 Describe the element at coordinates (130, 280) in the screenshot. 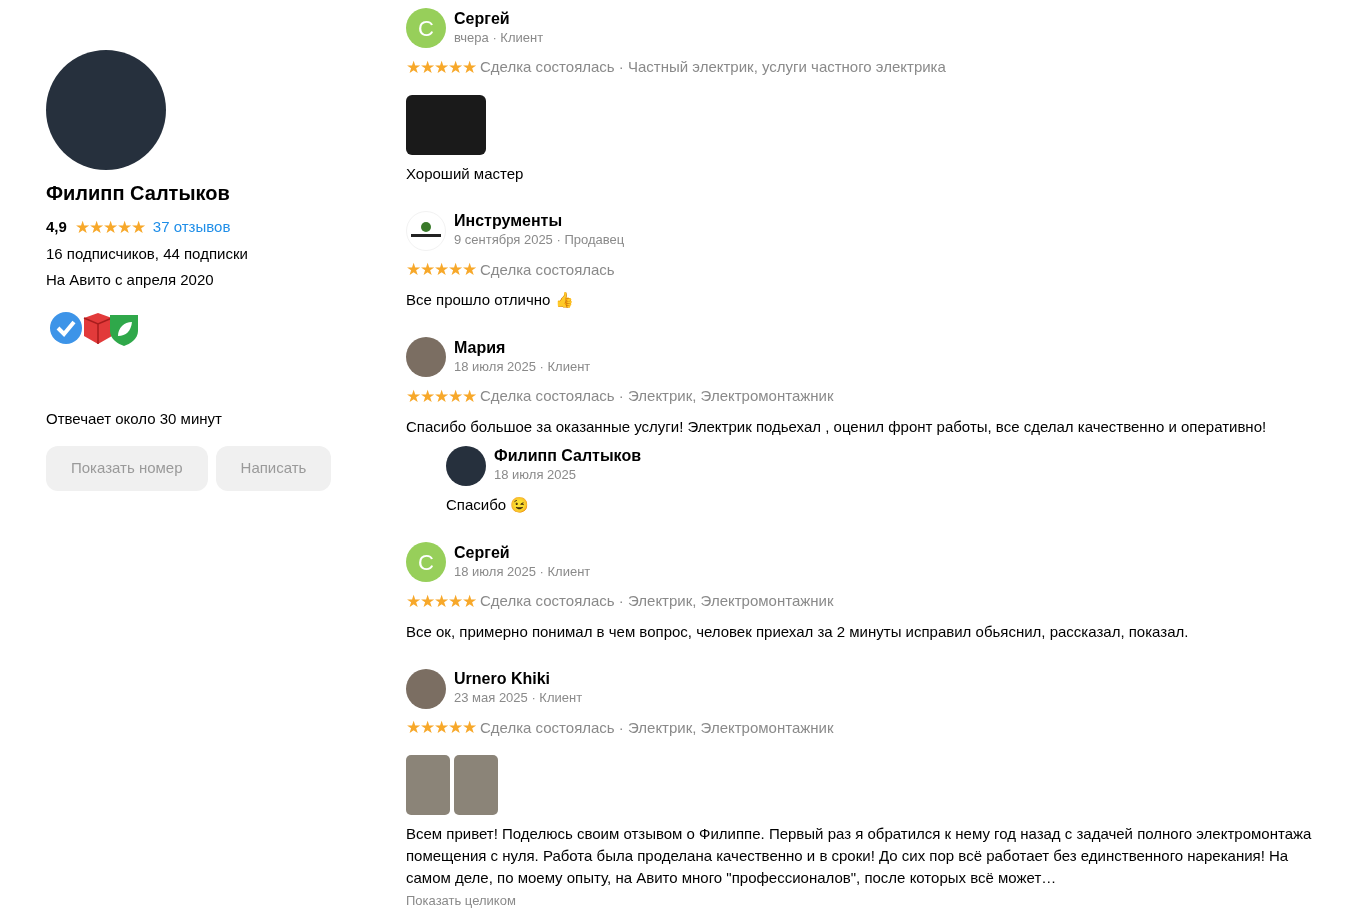

I see `member-since-text: На Авито с апреля 2020` at that location.